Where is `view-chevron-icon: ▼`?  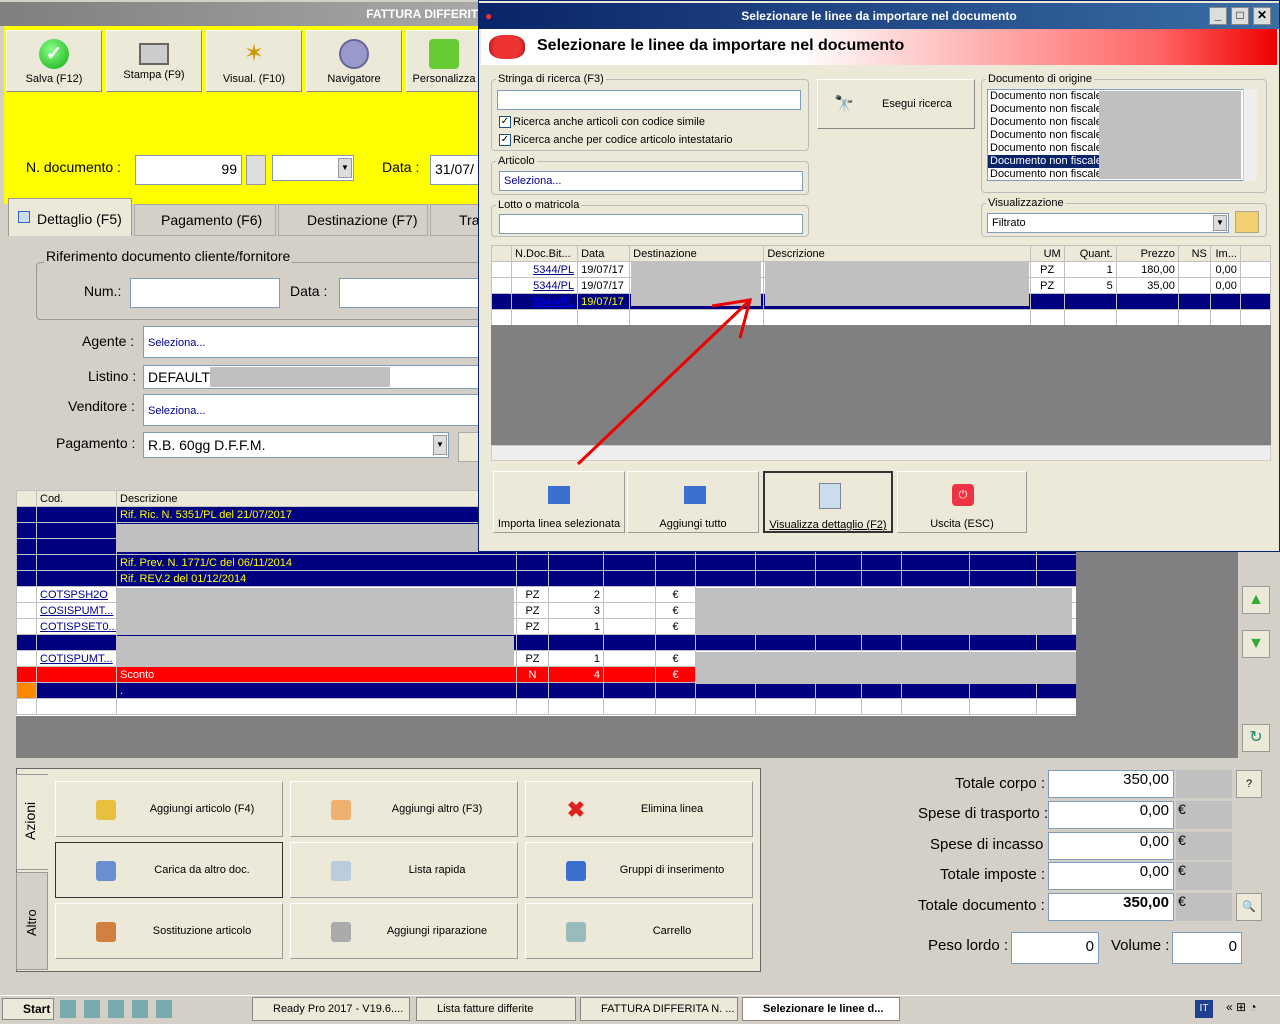 view-chevron-icon: ▼ is located at coordinates (1220, 223).